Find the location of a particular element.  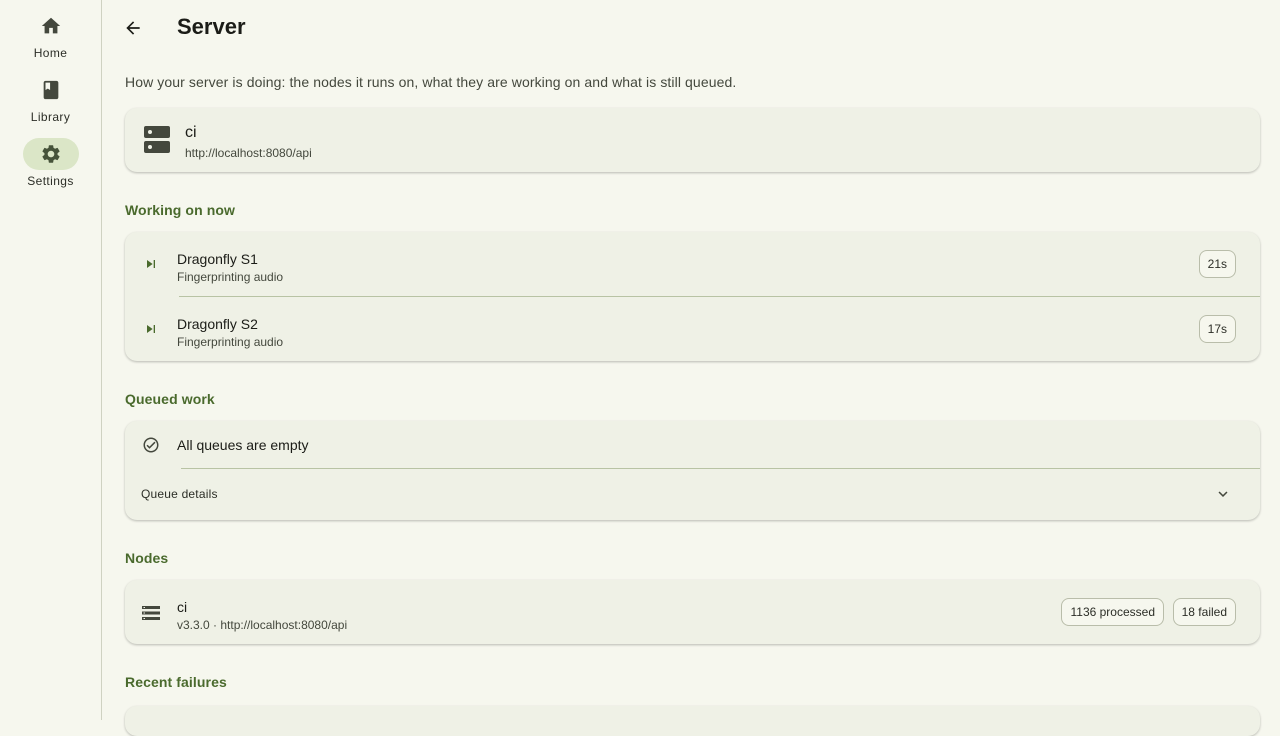

elapsed-chip: 21s is located at coordinates (1217, 264).